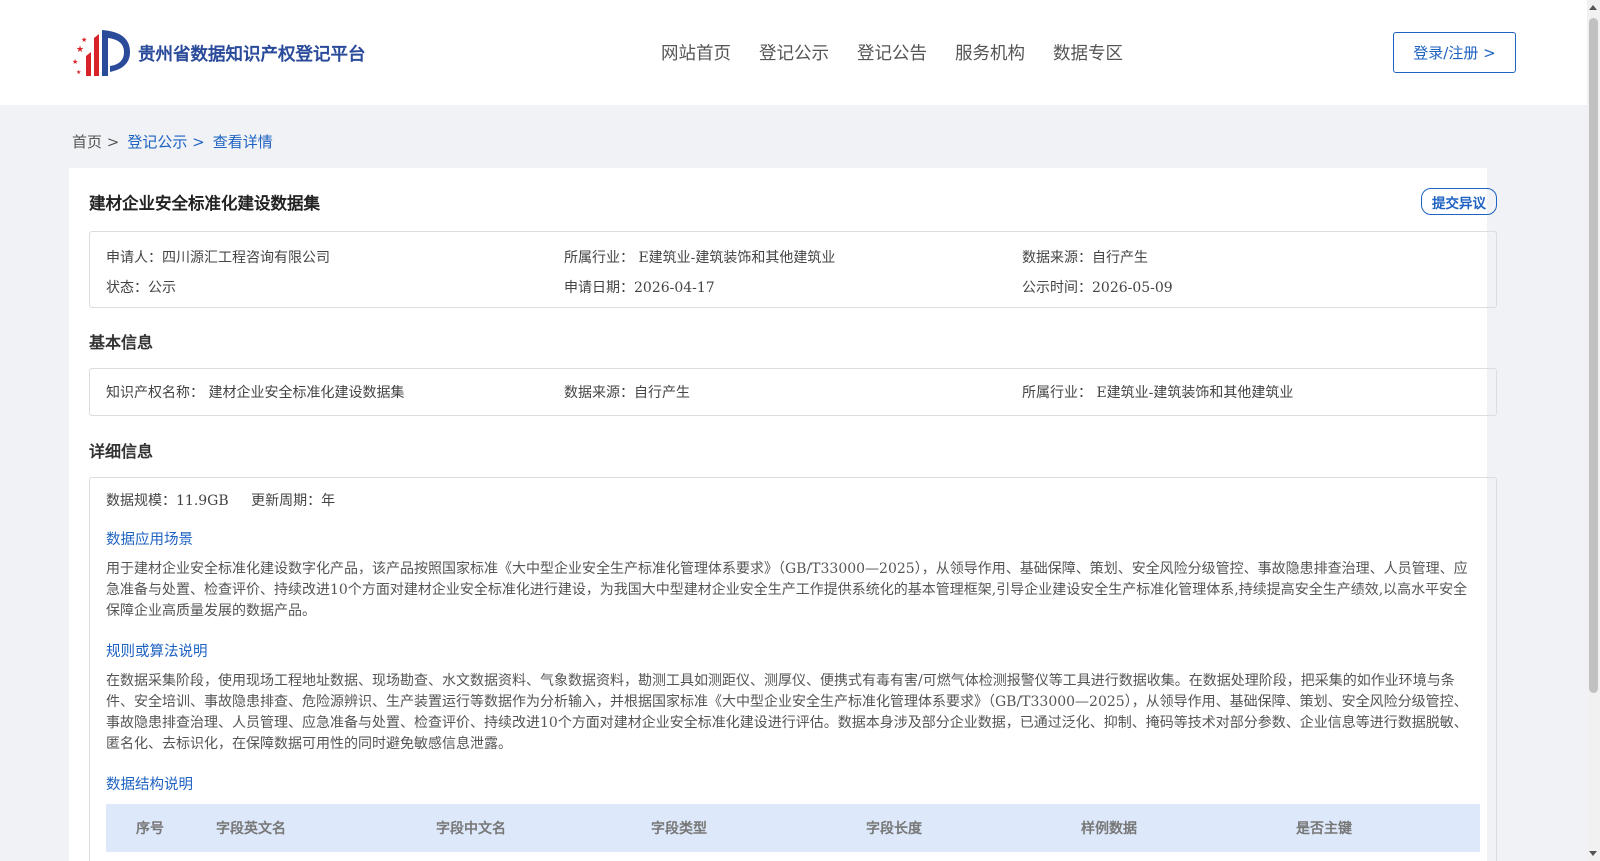 Image resolution: width=1600 pixels, height=861 pixels. Describe the element at coordinates (1454, 52) in the screenshot. I see `login-register-button: 登录/注册 >` at that location.